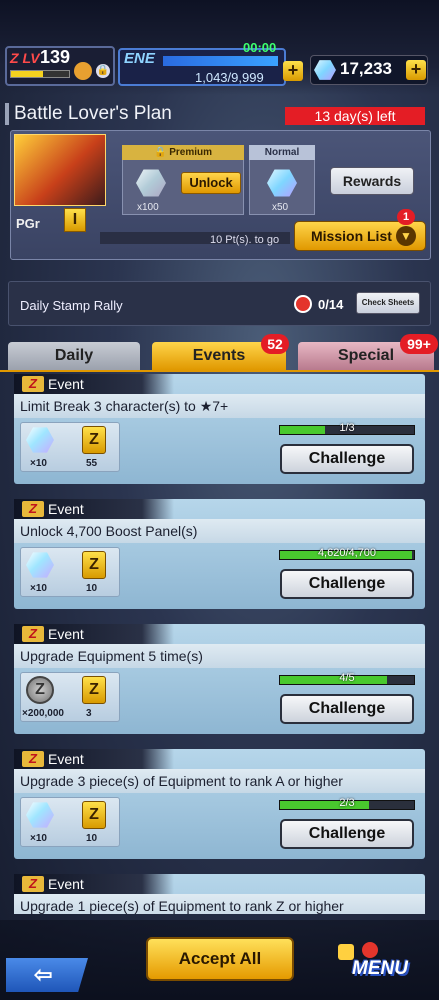 The image size is (439, 1000). Describe the element at coordinates (280, 207) in the screenshot. I see `normal-qty: x50` at that location.